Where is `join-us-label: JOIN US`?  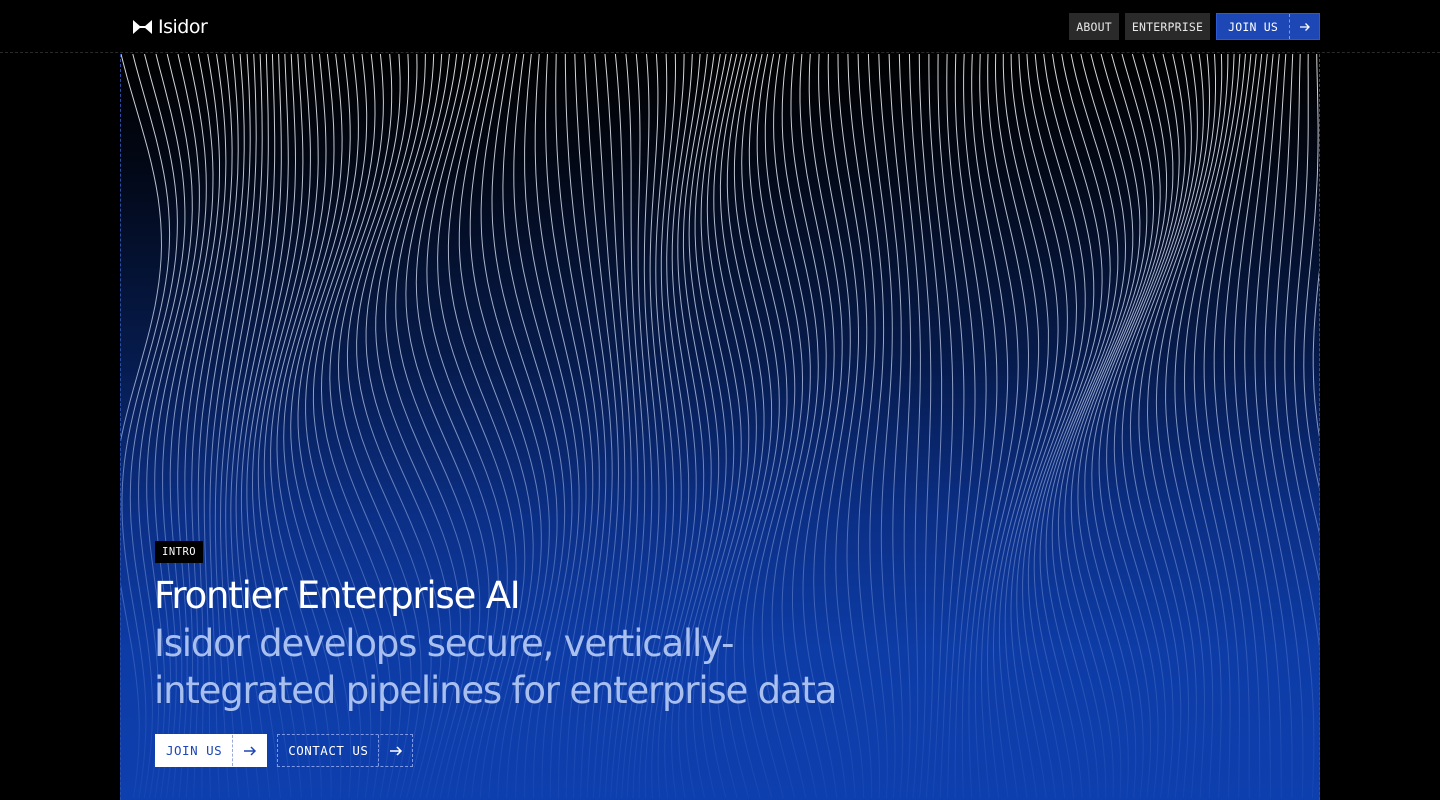 join-us-label: JOIN US is located at coordinates (194, 750).